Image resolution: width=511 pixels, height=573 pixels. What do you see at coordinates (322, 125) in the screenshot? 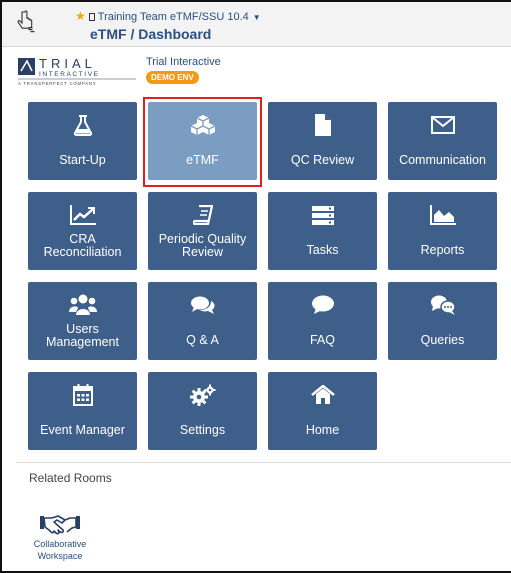
I see `document-icon` at bounding box center [322, 125].